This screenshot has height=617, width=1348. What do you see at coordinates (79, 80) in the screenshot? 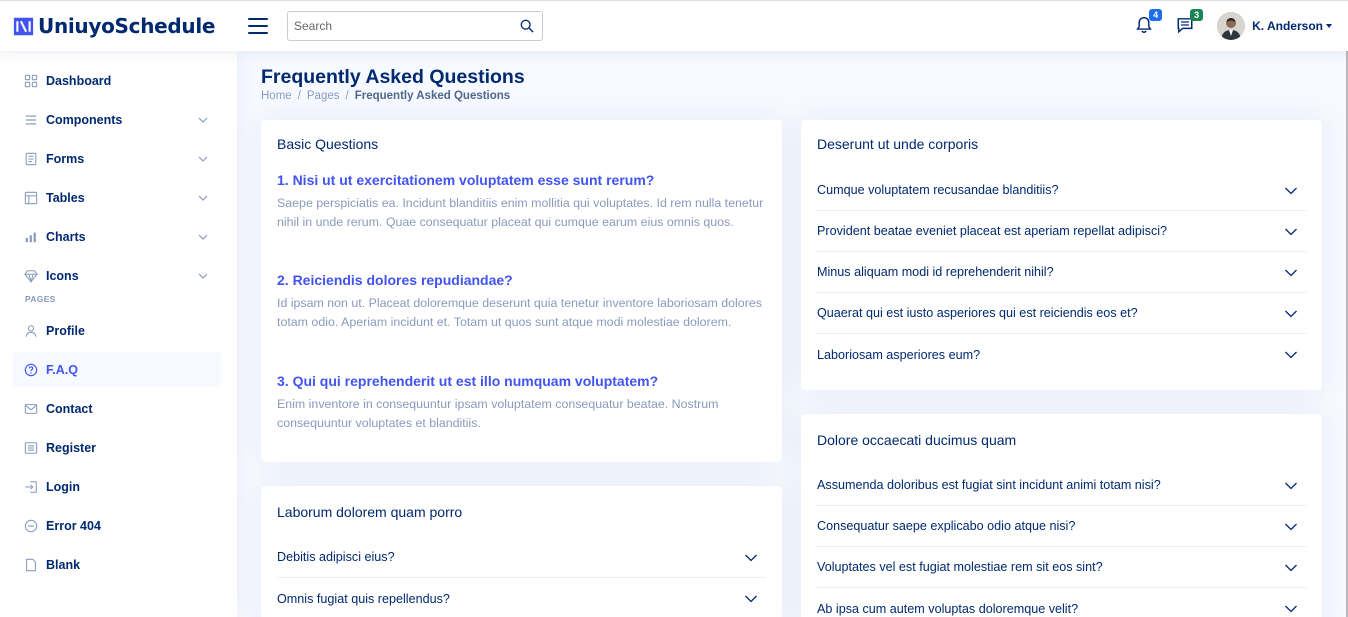
I see `sidebar-item-label: Dashboard` at bounding box center [79, 80].